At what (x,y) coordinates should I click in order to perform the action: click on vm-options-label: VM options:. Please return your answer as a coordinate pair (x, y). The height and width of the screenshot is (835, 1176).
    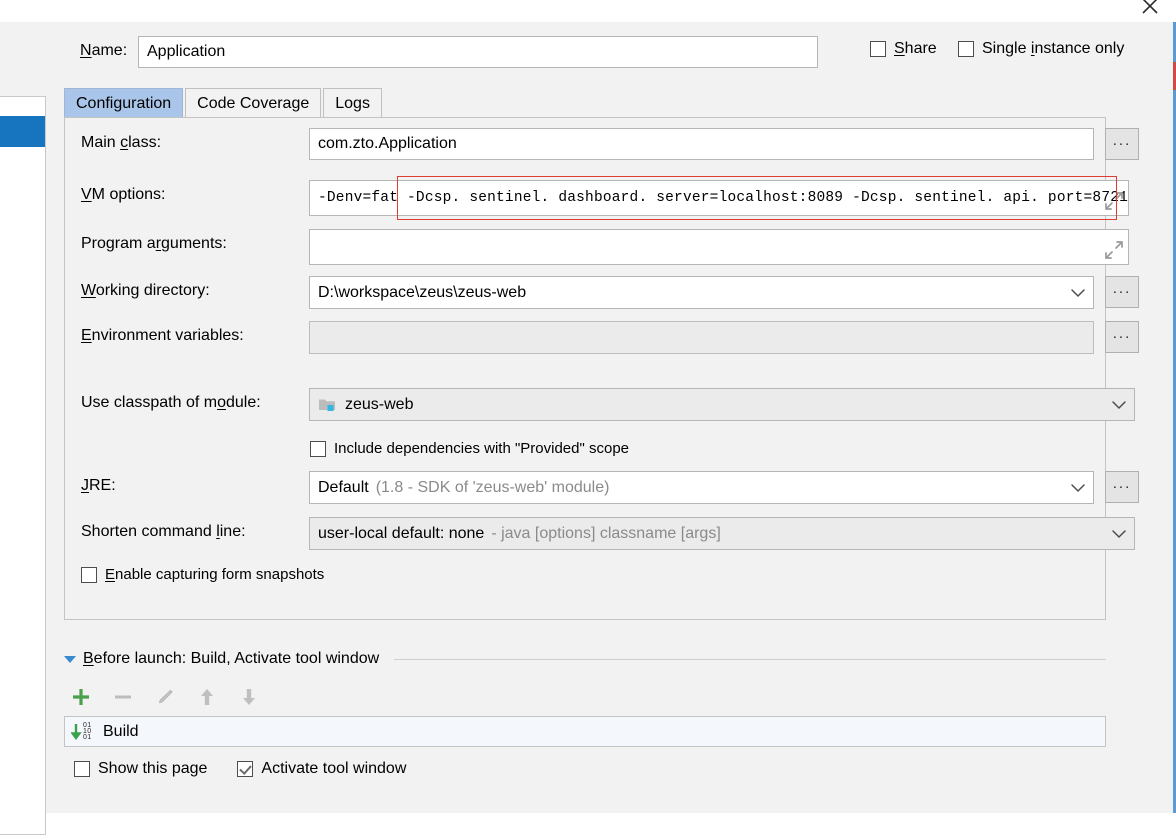
    Looking at the image, I should click on (123, 194).